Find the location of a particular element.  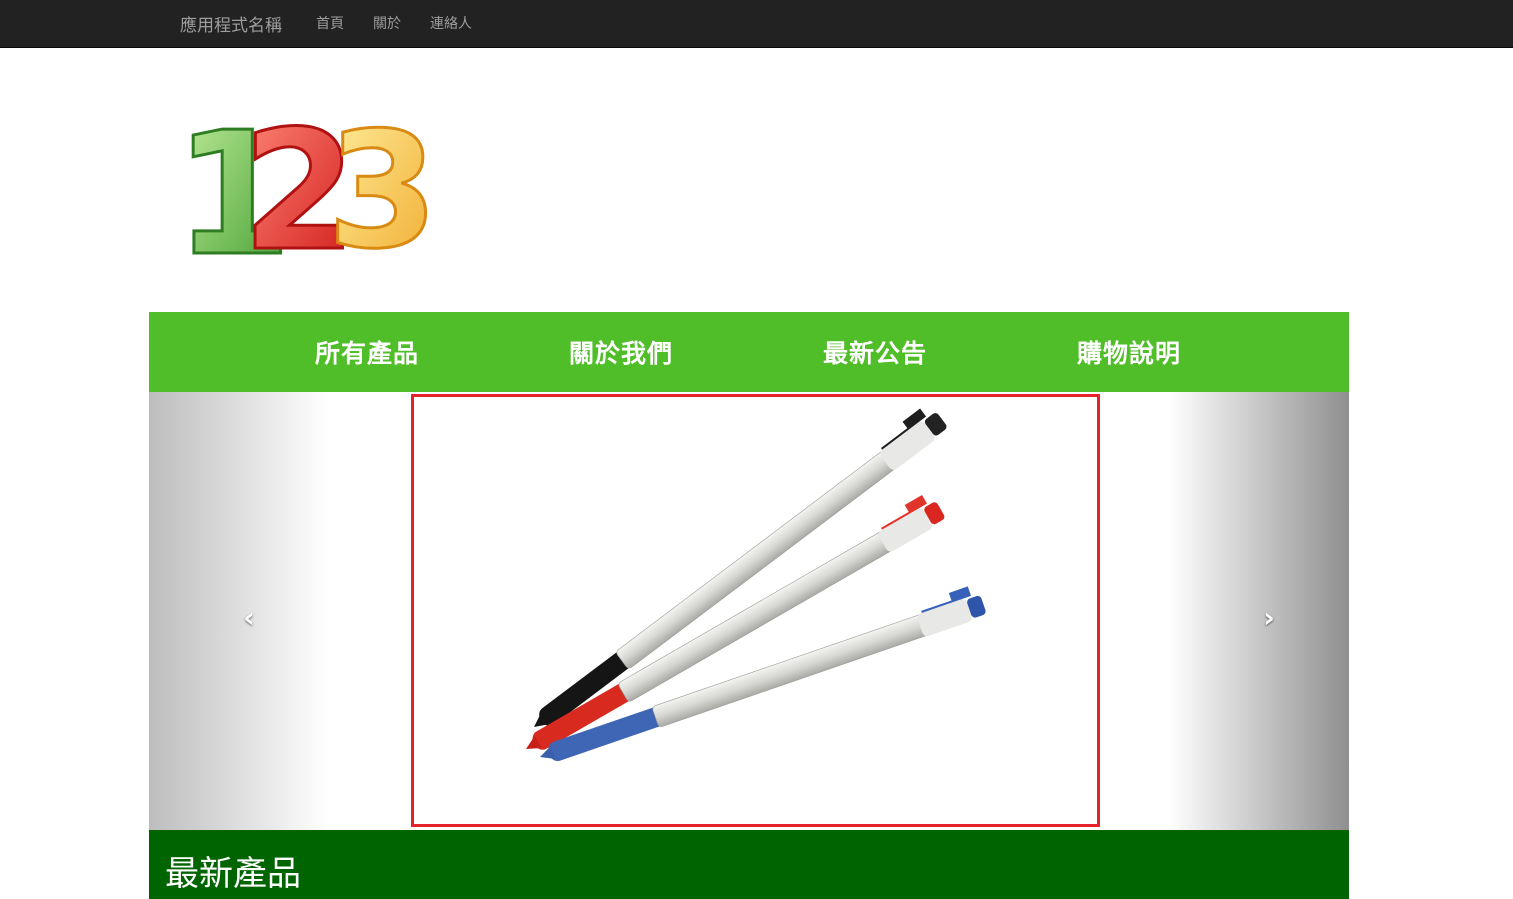

nav-link-home: 首頁 is located at coordinates (330, 23).